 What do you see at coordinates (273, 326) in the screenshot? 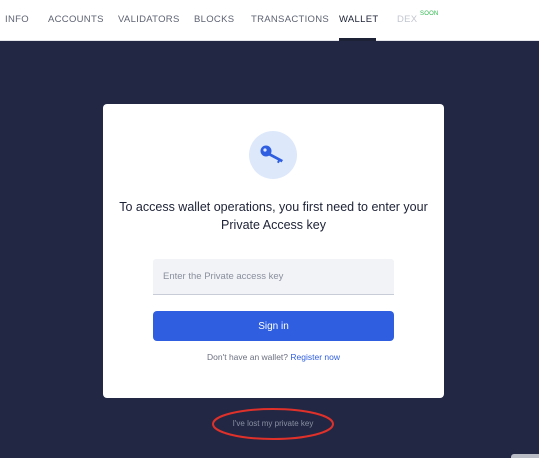
I see `sign-in-button: Sign in` at bounding box center [273, 326].